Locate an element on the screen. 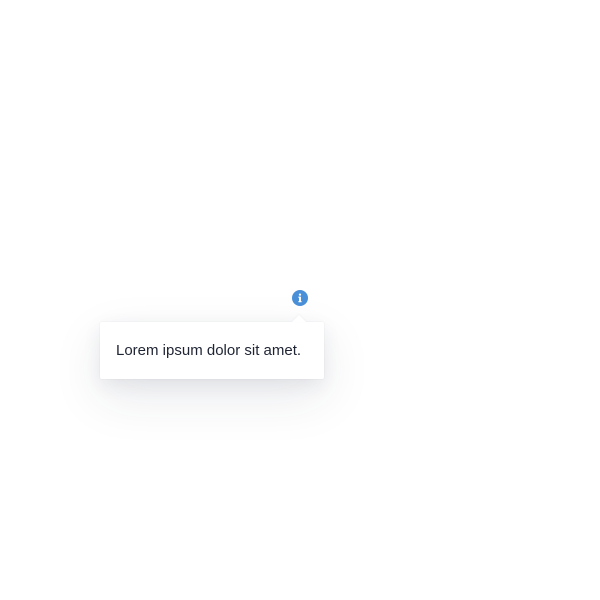 This screenshot has width=600, height=600. tooltip-text: Lorem ipsum dolor sit amet. is located at coordinates (209, 350).